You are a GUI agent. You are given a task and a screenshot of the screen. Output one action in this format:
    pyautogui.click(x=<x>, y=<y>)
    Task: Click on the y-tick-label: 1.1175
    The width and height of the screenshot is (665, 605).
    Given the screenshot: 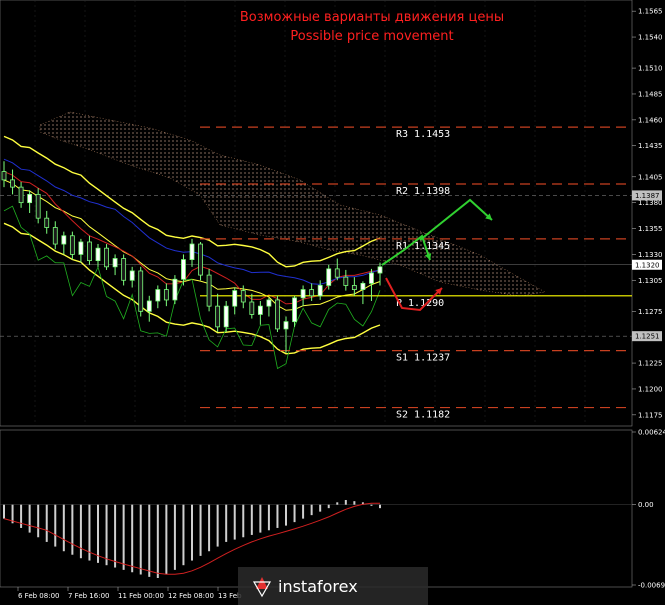 What is the action you would take?
    pyautogui.click(x=650, y=415)
    